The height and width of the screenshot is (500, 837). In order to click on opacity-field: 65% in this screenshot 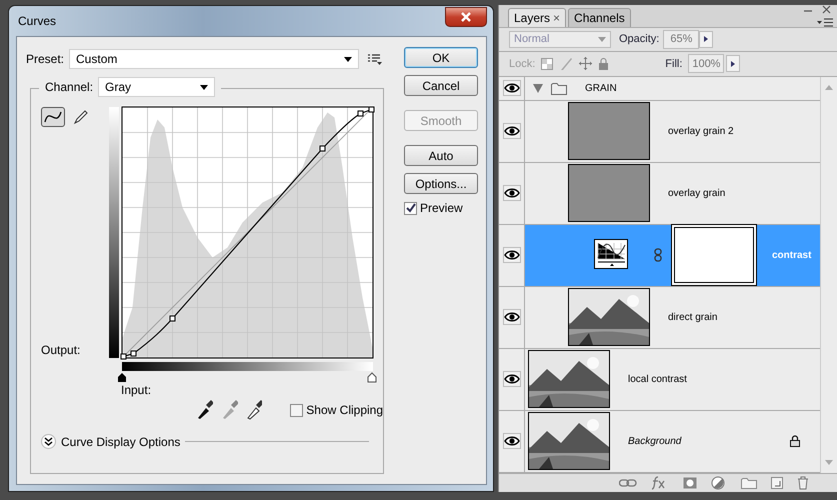, I will do `click(681, 39)`.